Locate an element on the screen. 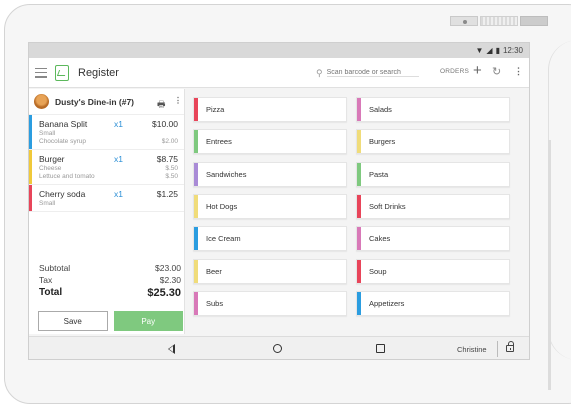 The height and width of the screenshot is (404, 571). app-bar: Register ⚲ ORDERS + ↻ ⋮ is located at coordinates (279, 73).